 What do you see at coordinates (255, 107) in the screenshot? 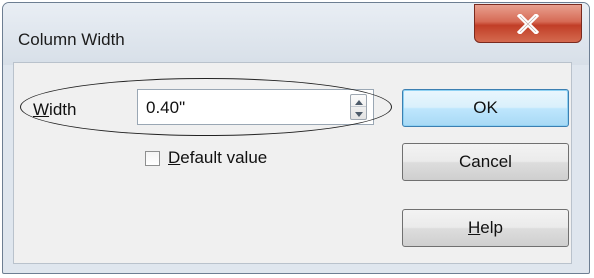
I see `width-spinbox: 0.40"` at bounding box center [255, 107].